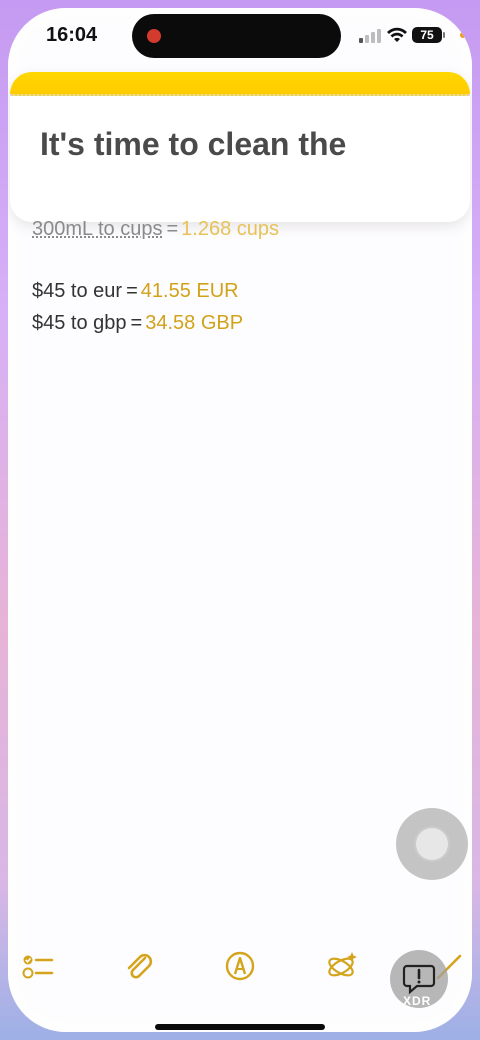 This screenshot has width=480, height=1040. What do you see at coordinates (194, 323) in the screenshot?
I see `result: 34.58 GBP` at bounding box center [194, 323].